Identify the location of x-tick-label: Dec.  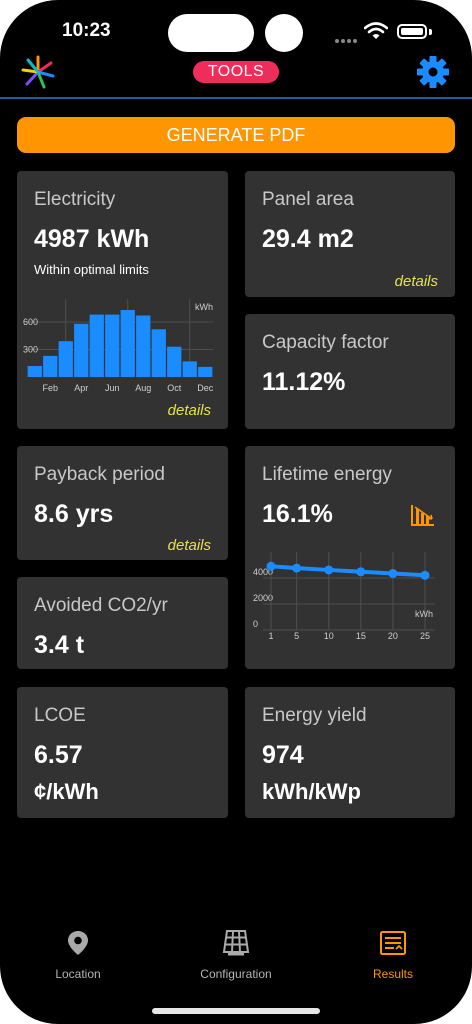
(205, 388).